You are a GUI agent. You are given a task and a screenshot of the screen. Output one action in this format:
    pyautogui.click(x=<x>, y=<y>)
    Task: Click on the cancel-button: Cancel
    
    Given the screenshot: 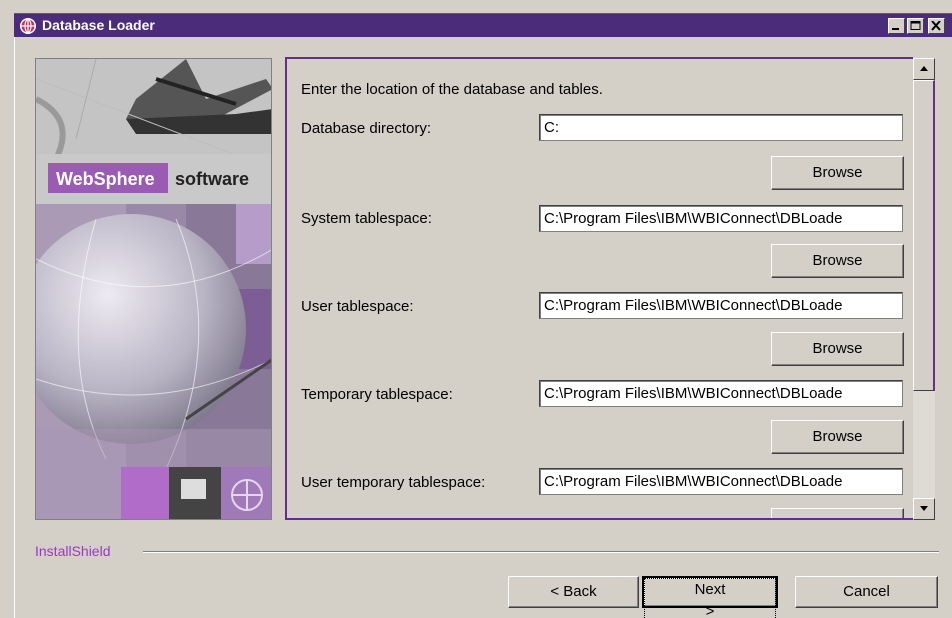 What is the action you would take?
    pyautogui.click(x=866, y=592)
    